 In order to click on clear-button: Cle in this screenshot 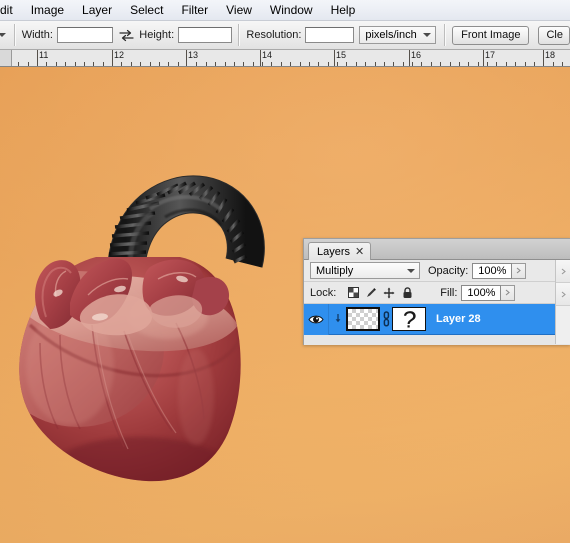, I will do `click(554, 35)`.